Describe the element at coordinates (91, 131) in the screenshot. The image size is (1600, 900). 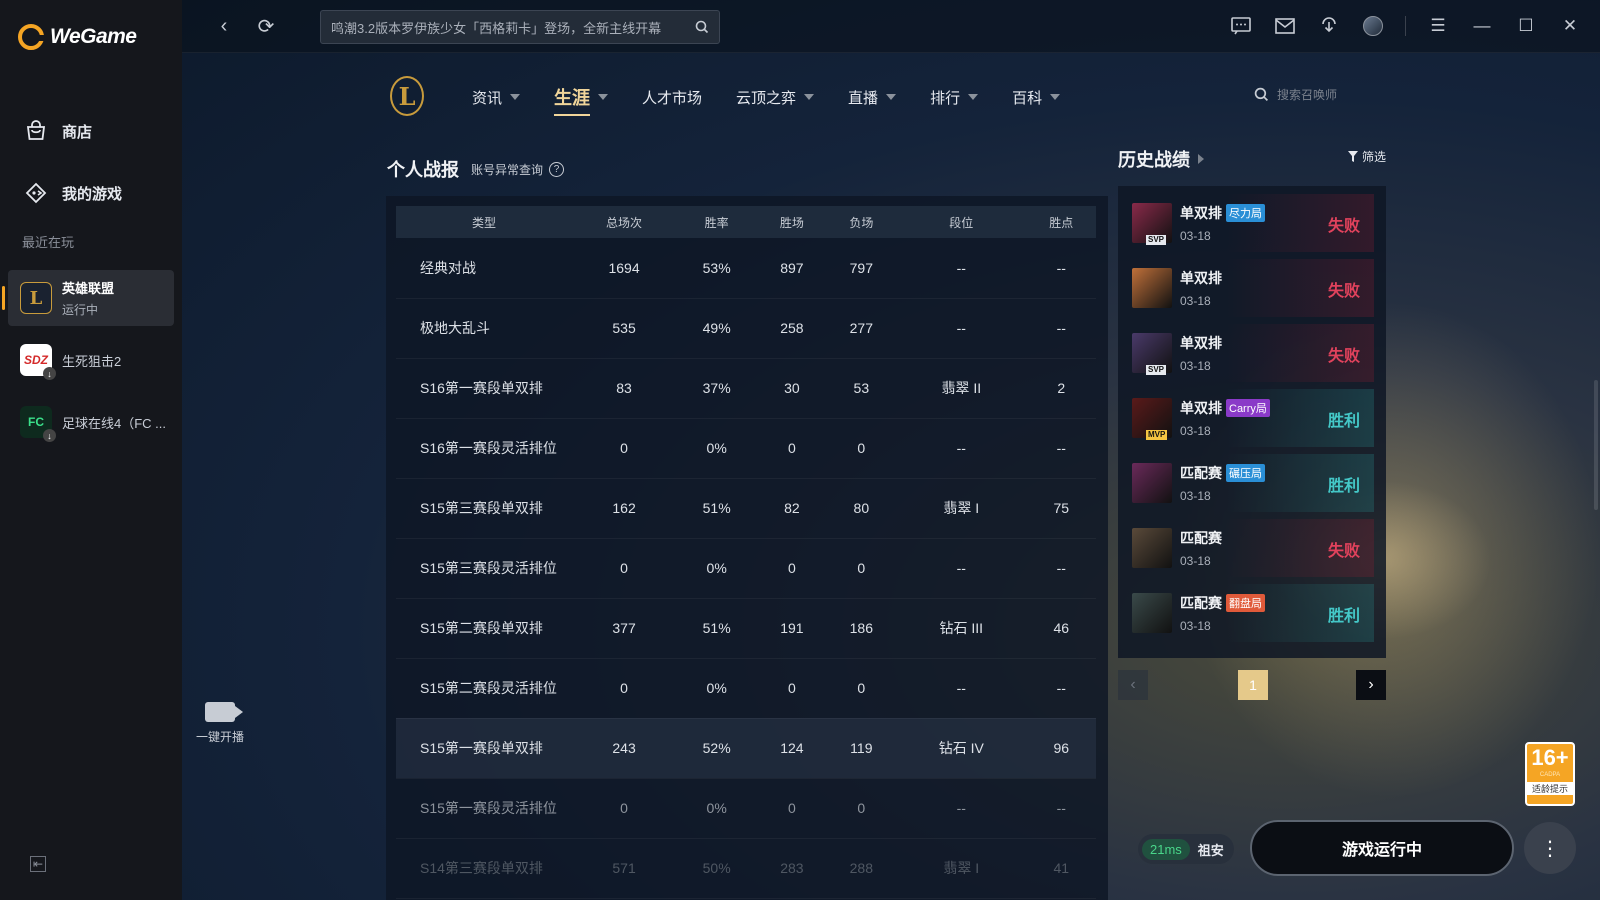
I see `sidebar-item-shop: 商店` at that location.